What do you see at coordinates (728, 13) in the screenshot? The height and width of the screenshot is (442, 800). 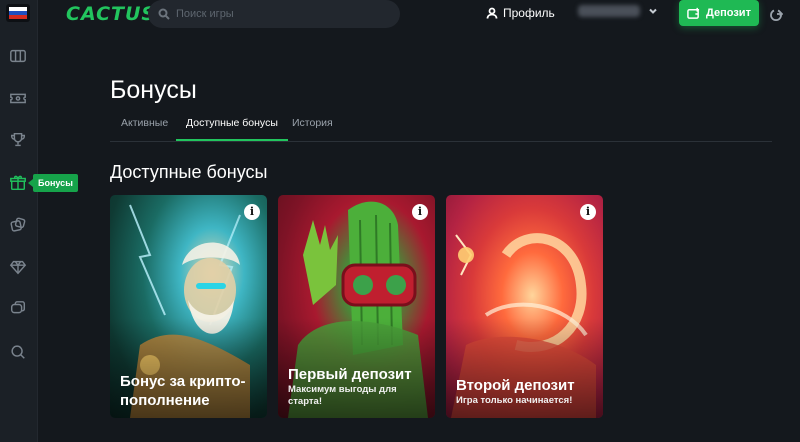 I see `deposit-label: Депозит` at bounding box center [728, 13].